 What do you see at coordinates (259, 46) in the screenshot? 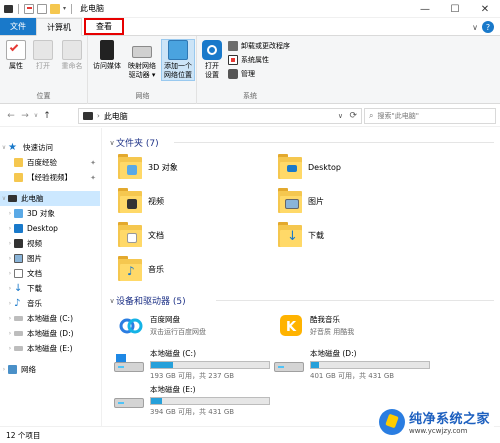
I see `uninstall-program-button: 卸载或更改程序` at bounding box center [259, 46].